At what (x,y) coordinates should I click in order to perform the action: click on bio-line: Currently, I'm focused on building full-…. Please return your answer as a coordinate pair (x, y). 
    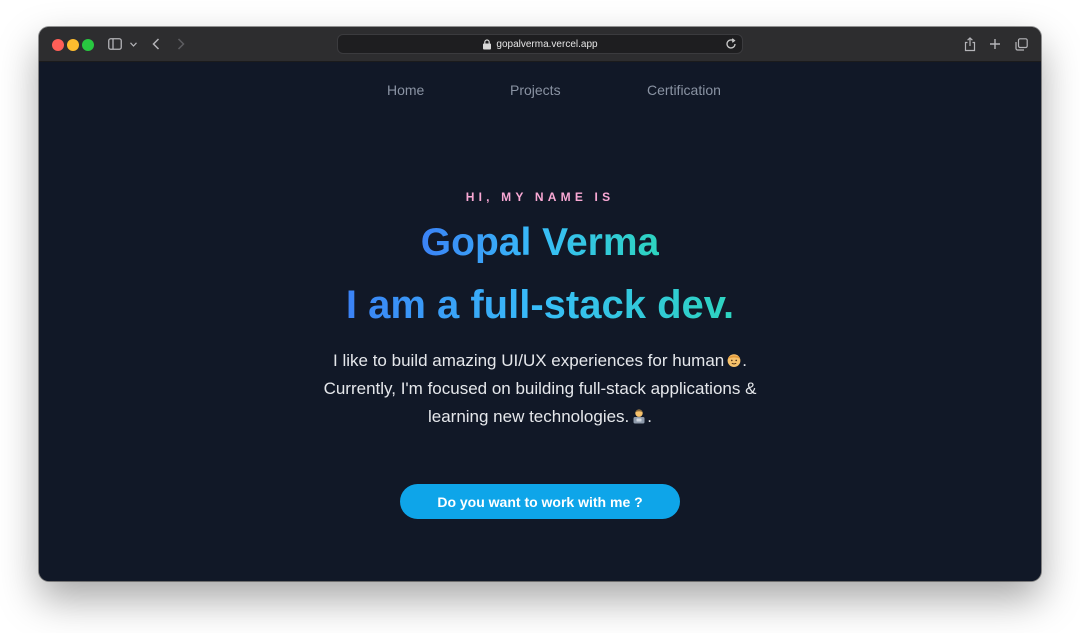
    Looking at the image, I should click on (540, 388).